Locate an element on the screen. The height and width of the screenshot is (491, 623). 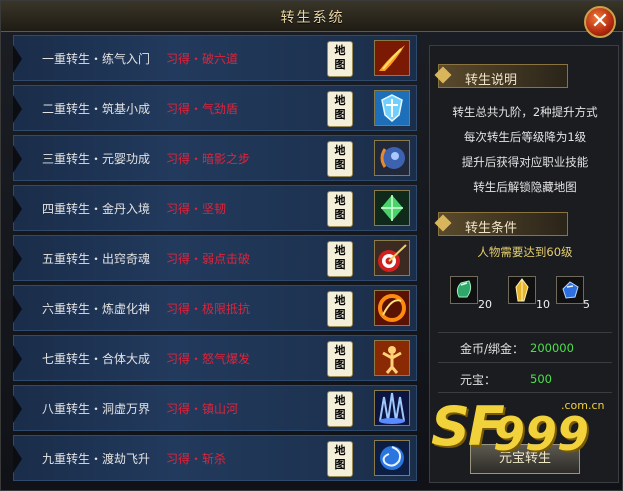
reincarnation-row: 六重转生・炼虚化神 习得・极限抵抗 地图 is located at coordinates (215, 308).